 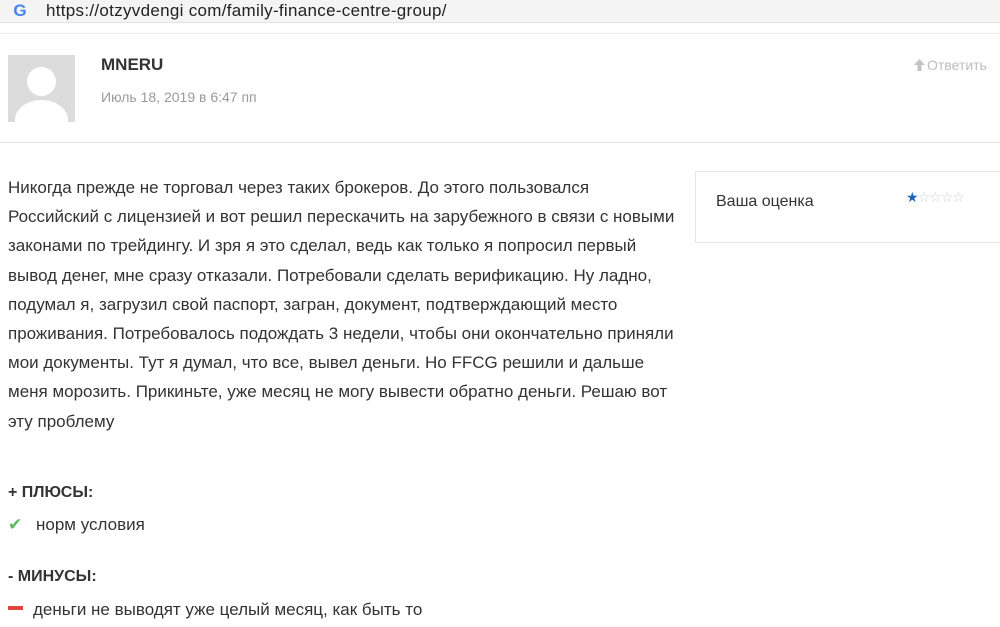 I want to click on comment-date: Июль 18, 2019 в 6:47 пп, so click(x=179, y=97).